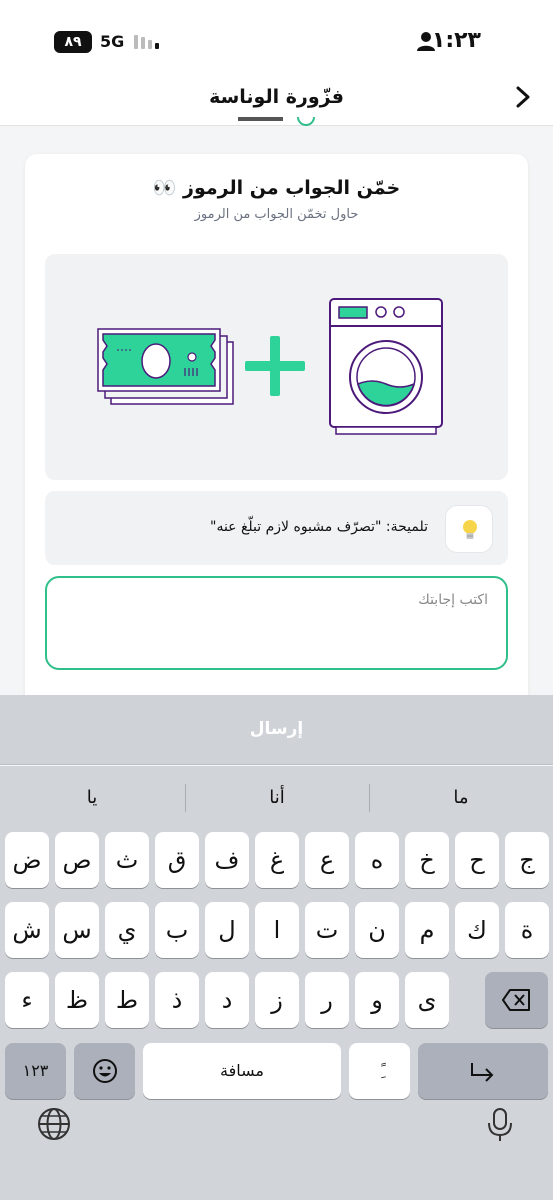 The height and width of the screenshot is (1200, 553). I want to click on status-bar: ١:٢٣ ٨٩ 5G, so click(276, 39).